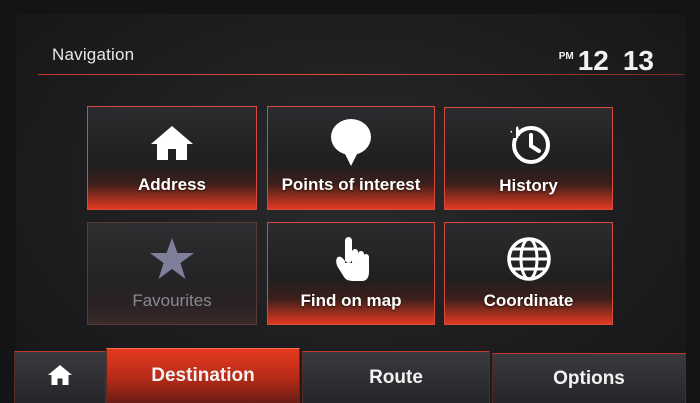 This screenshot has height=403, width=700. I want to click on tab-route-label: Route, so click(396, 377).